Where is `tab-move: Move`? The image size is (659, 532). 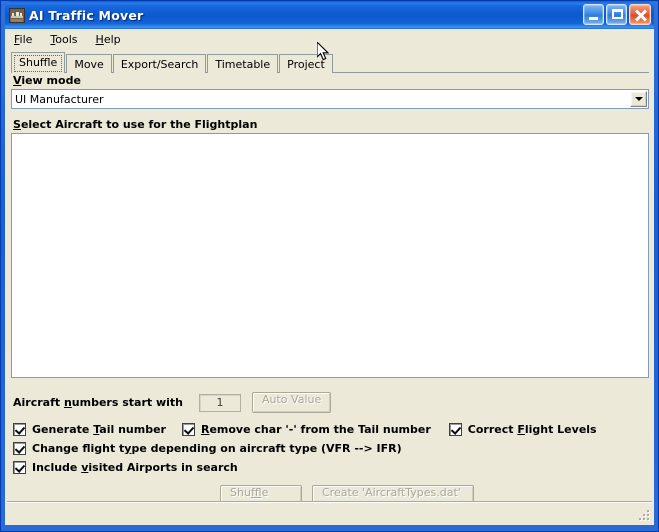
tab-move: Move is located at coordinates (89, 63).